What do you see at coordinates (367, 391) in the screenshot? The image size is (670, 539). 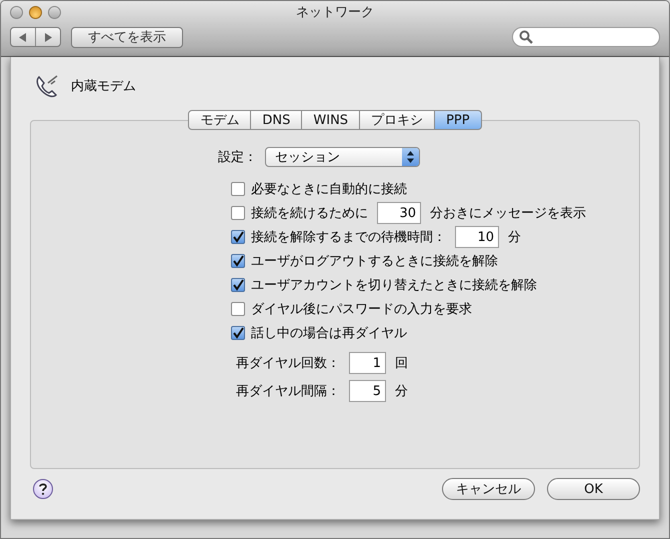 I see `input-field: 5` at bounding box center [367, 391].